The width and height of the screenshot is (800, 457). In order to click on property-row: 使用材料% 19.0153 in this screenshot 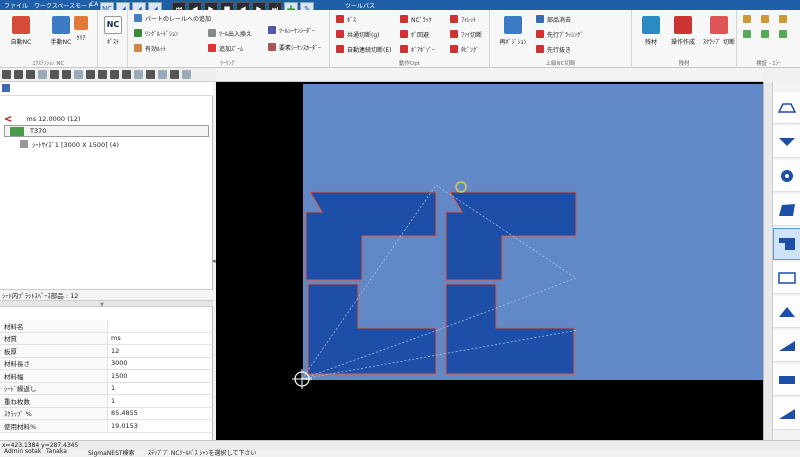, I will do `click(106, 426)`.